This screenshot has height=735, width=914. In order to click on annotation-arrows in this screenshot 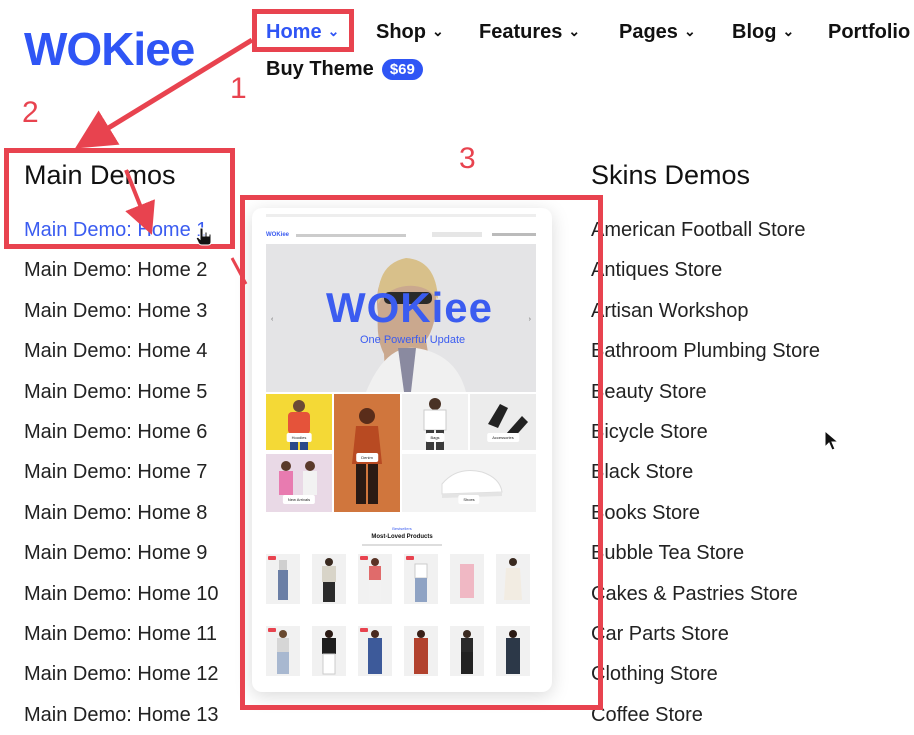, I will do `click(164, 161)`.